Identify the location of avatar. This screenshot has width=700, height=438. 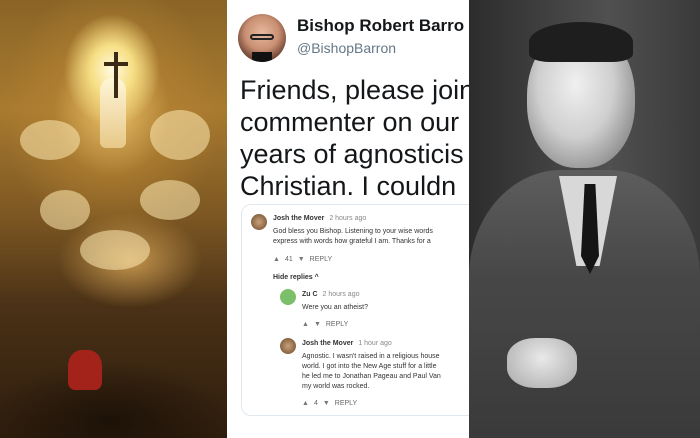
(262, 38).